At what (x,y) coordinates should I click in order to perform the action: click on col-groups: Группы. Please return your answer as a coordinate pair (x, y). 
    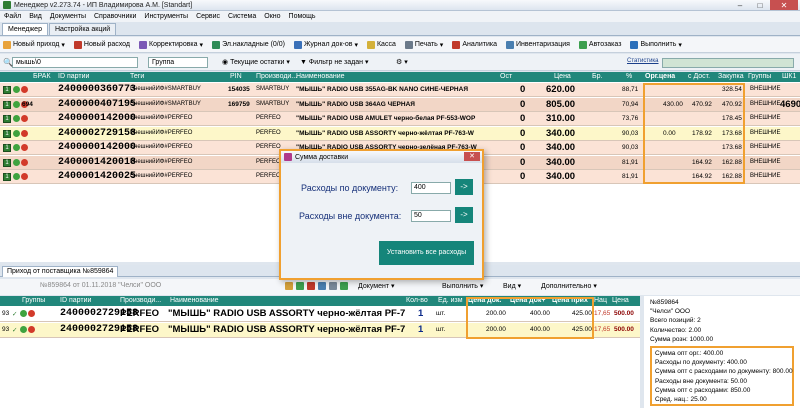
    Looking at the image, I should click on (759, 76).